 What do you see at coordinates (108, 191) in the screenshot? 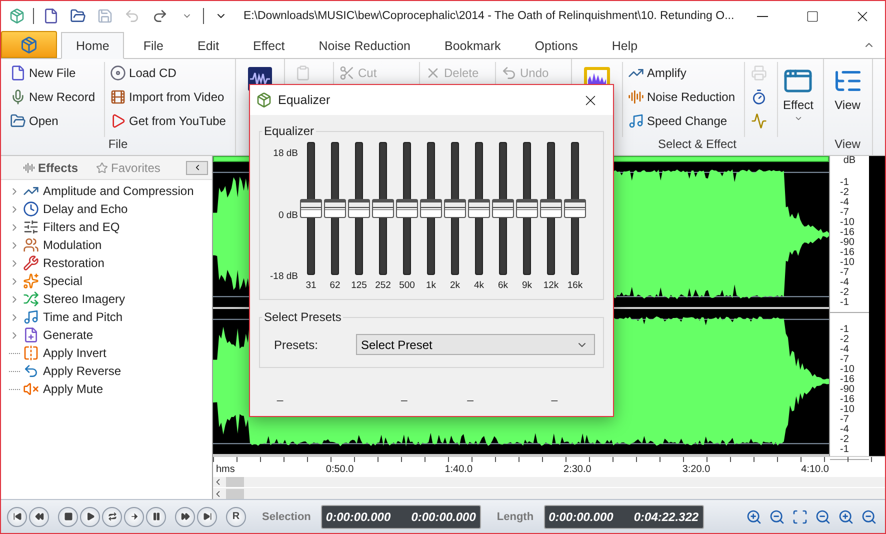
I see `effect-item: Amplitude and Compression` at bounding box center [108, 191].